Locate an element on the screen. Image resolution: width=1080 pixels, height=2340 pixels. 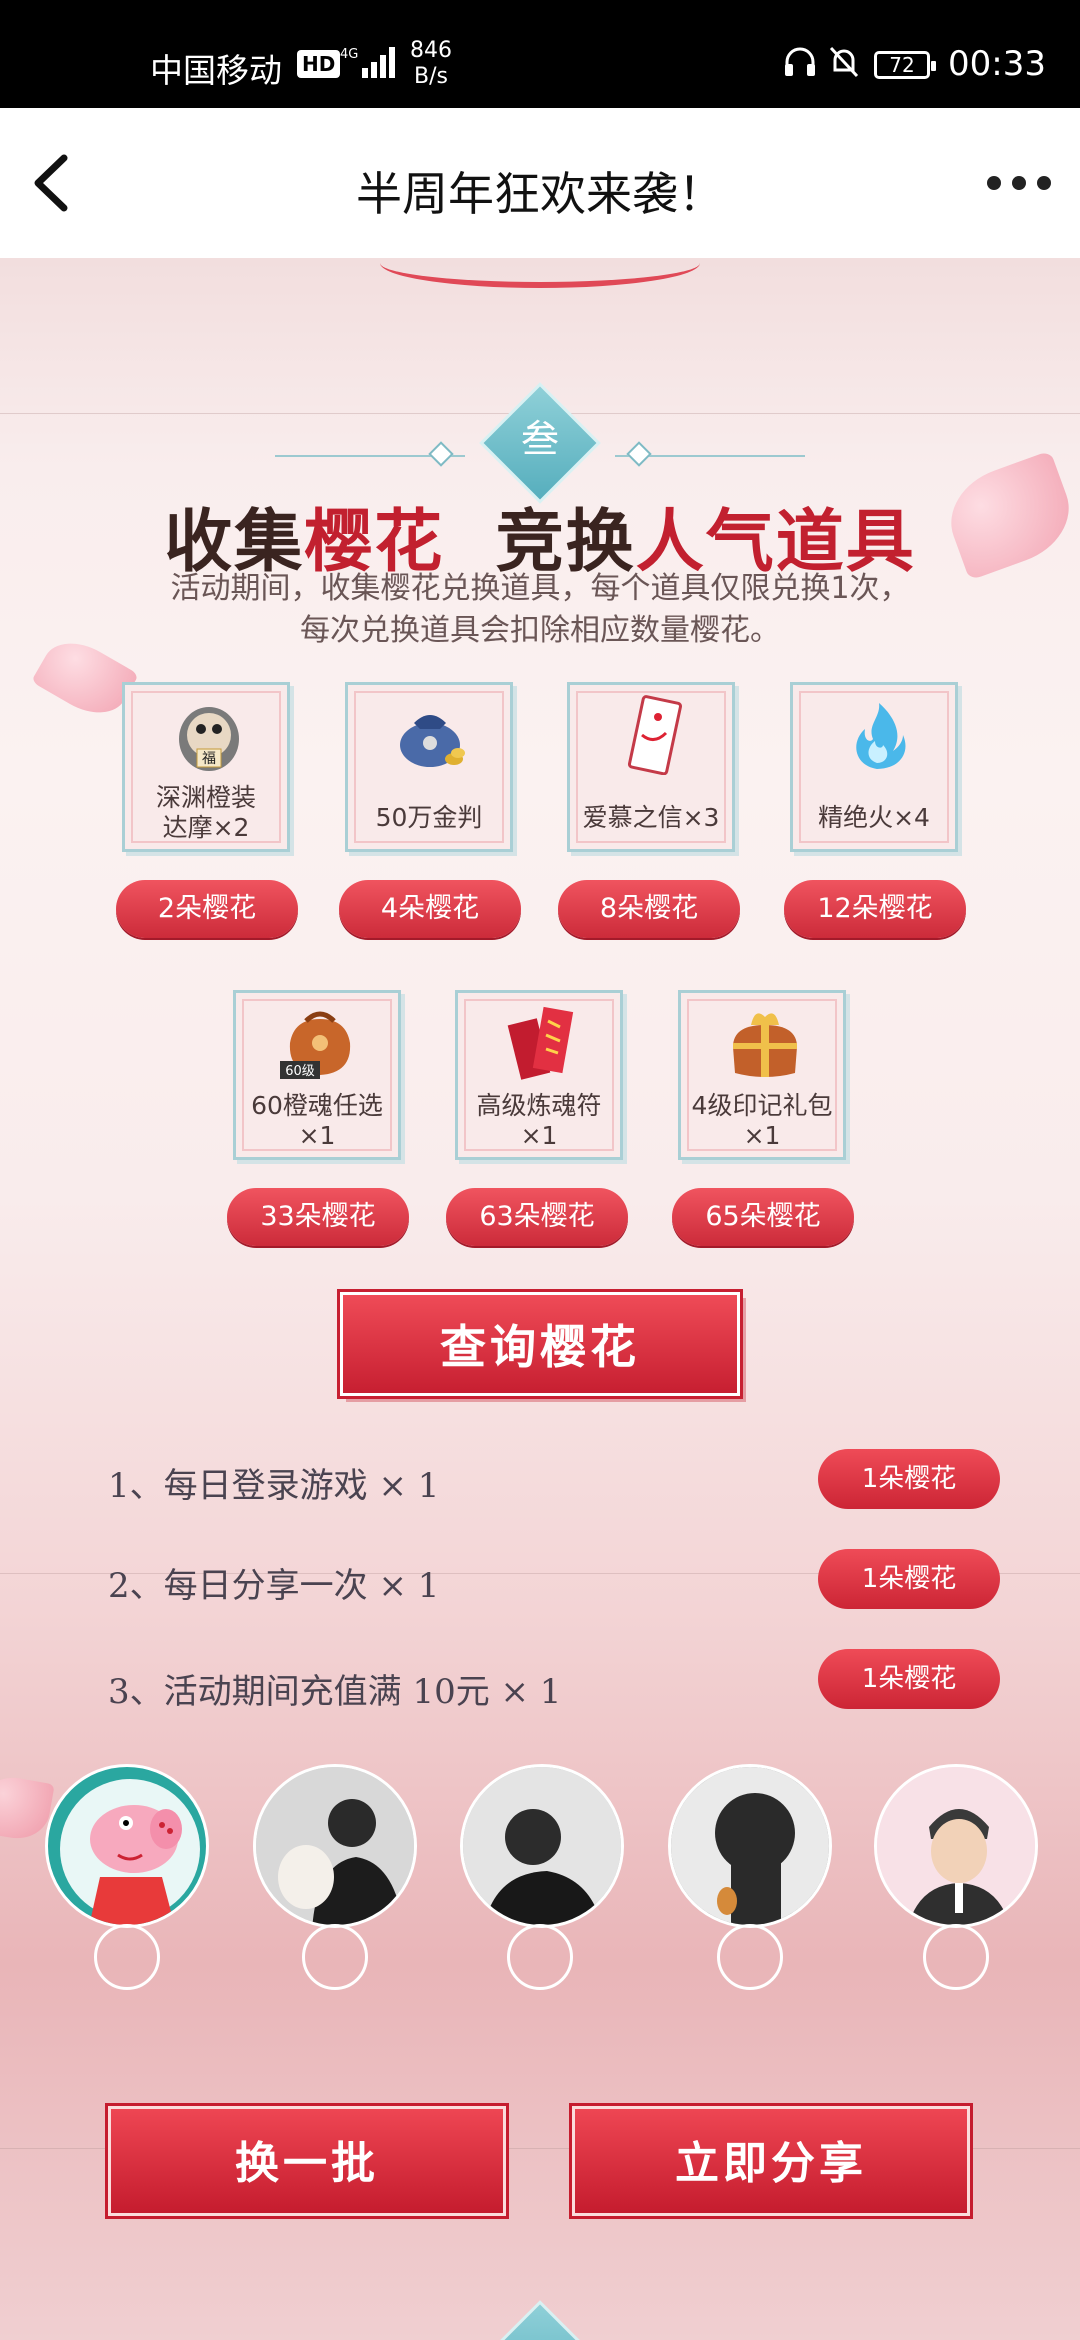
reward-card: 4级印记礼包 ×1 is located at coordinates (762, 1075).